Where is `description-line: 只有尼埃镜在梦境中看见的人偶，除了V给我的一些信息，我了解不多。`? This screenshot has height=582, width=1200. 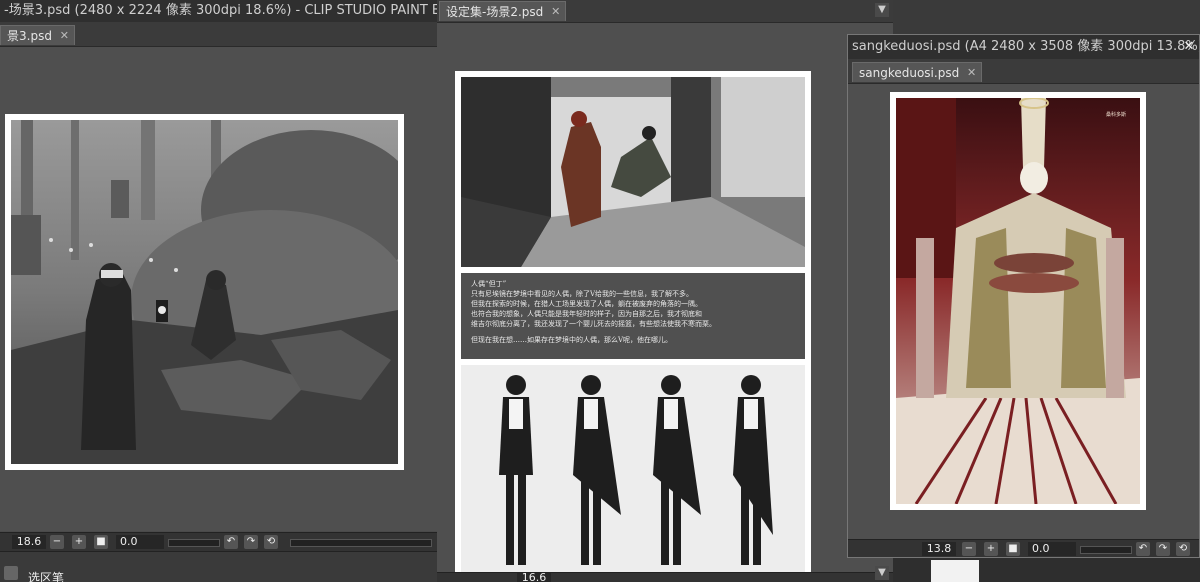 description-line: 只有尼埃镜在梦境中看见的人偶，除了V给我的一些信息，我了解不多。 is located at coordinates (582, 294).